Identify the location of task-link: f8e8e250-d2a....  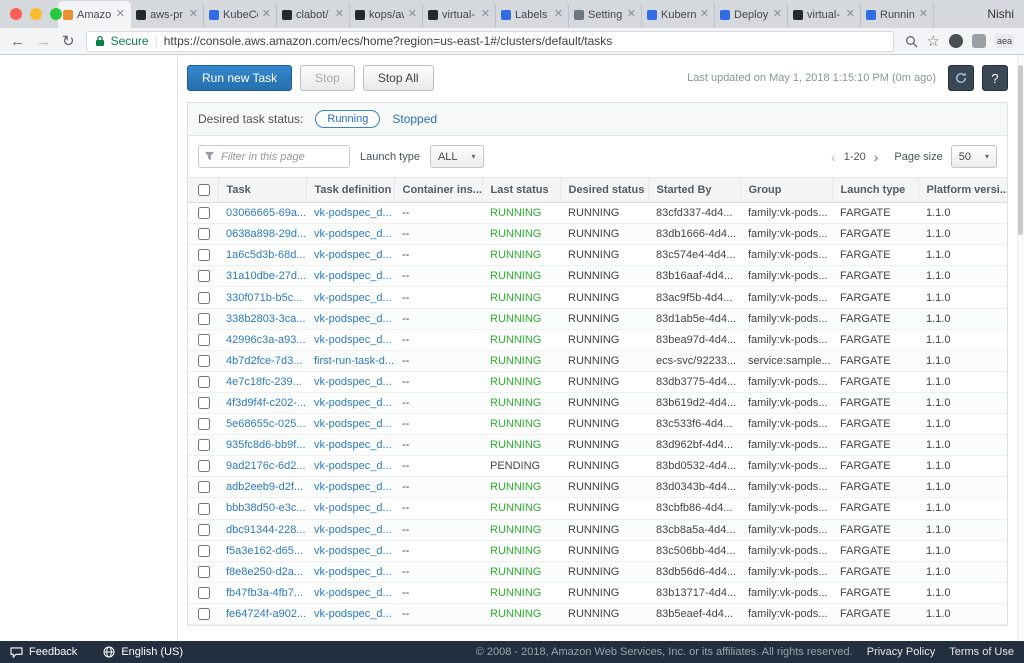
(264, 572).